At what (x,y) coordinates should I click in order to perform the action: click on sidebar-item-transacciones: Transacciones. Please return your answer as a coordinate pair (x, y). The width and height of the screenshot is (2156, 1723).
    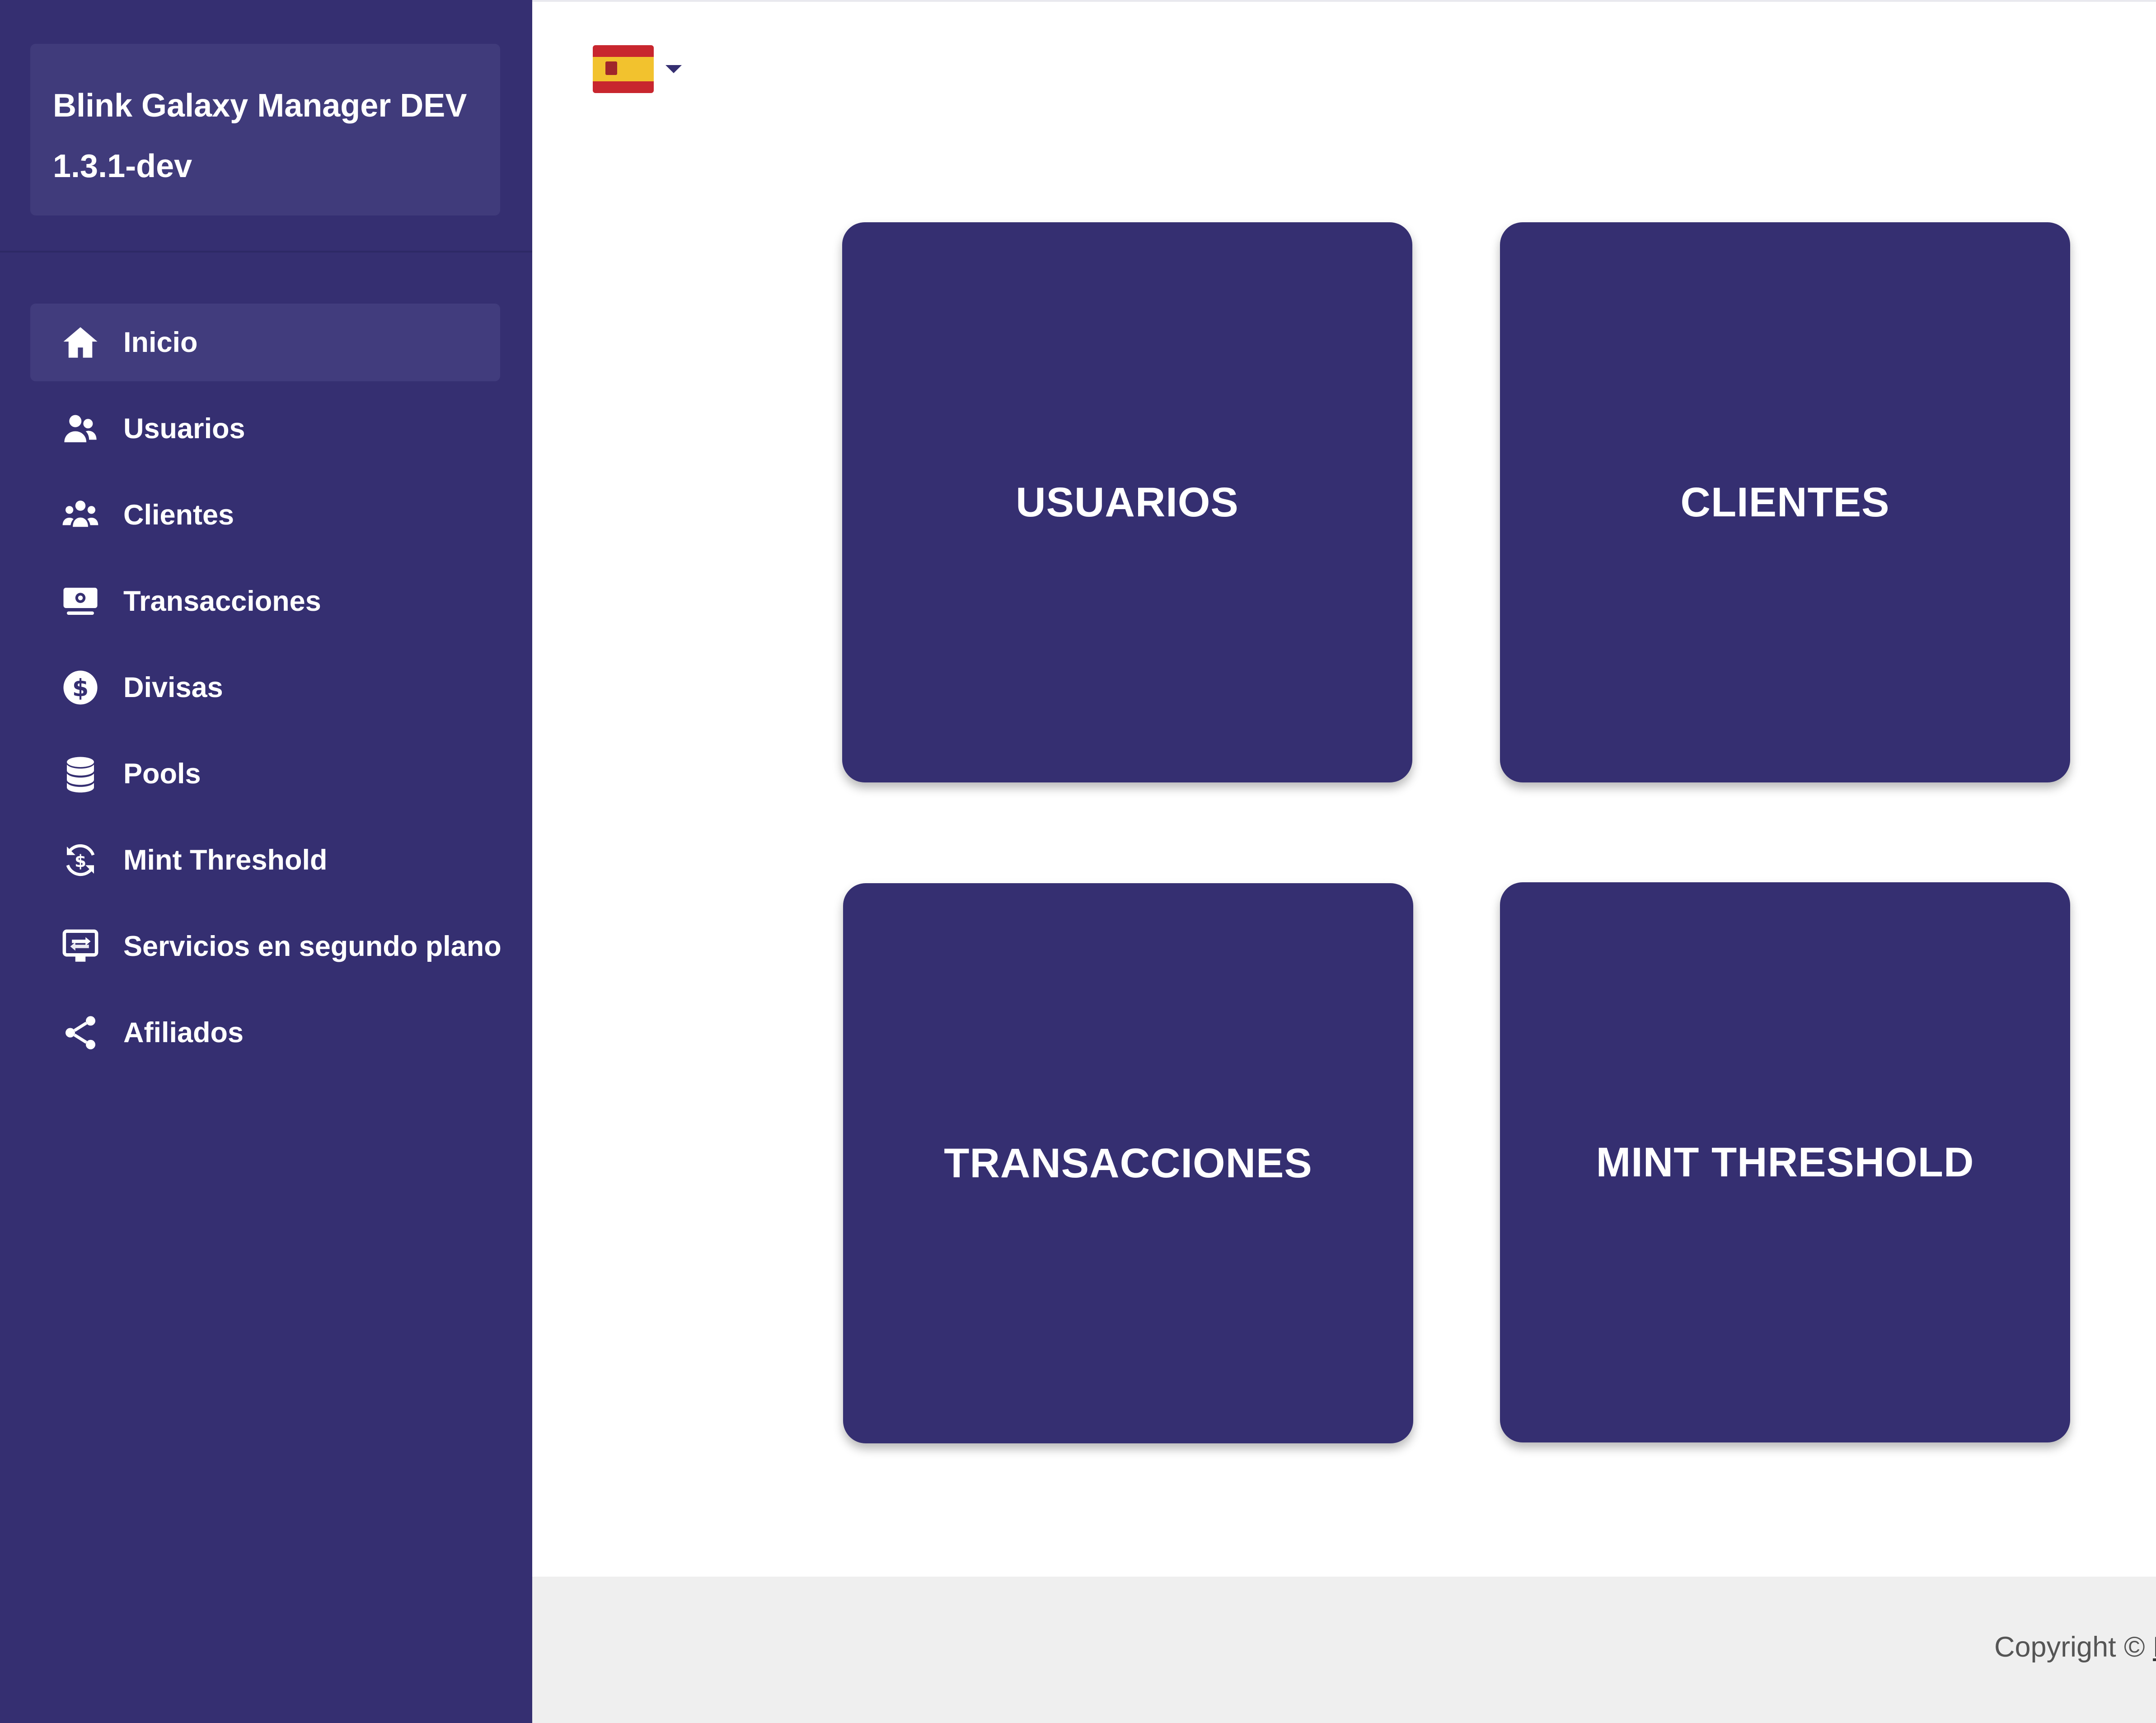
    Looking at the image, I should click on (265, 601).